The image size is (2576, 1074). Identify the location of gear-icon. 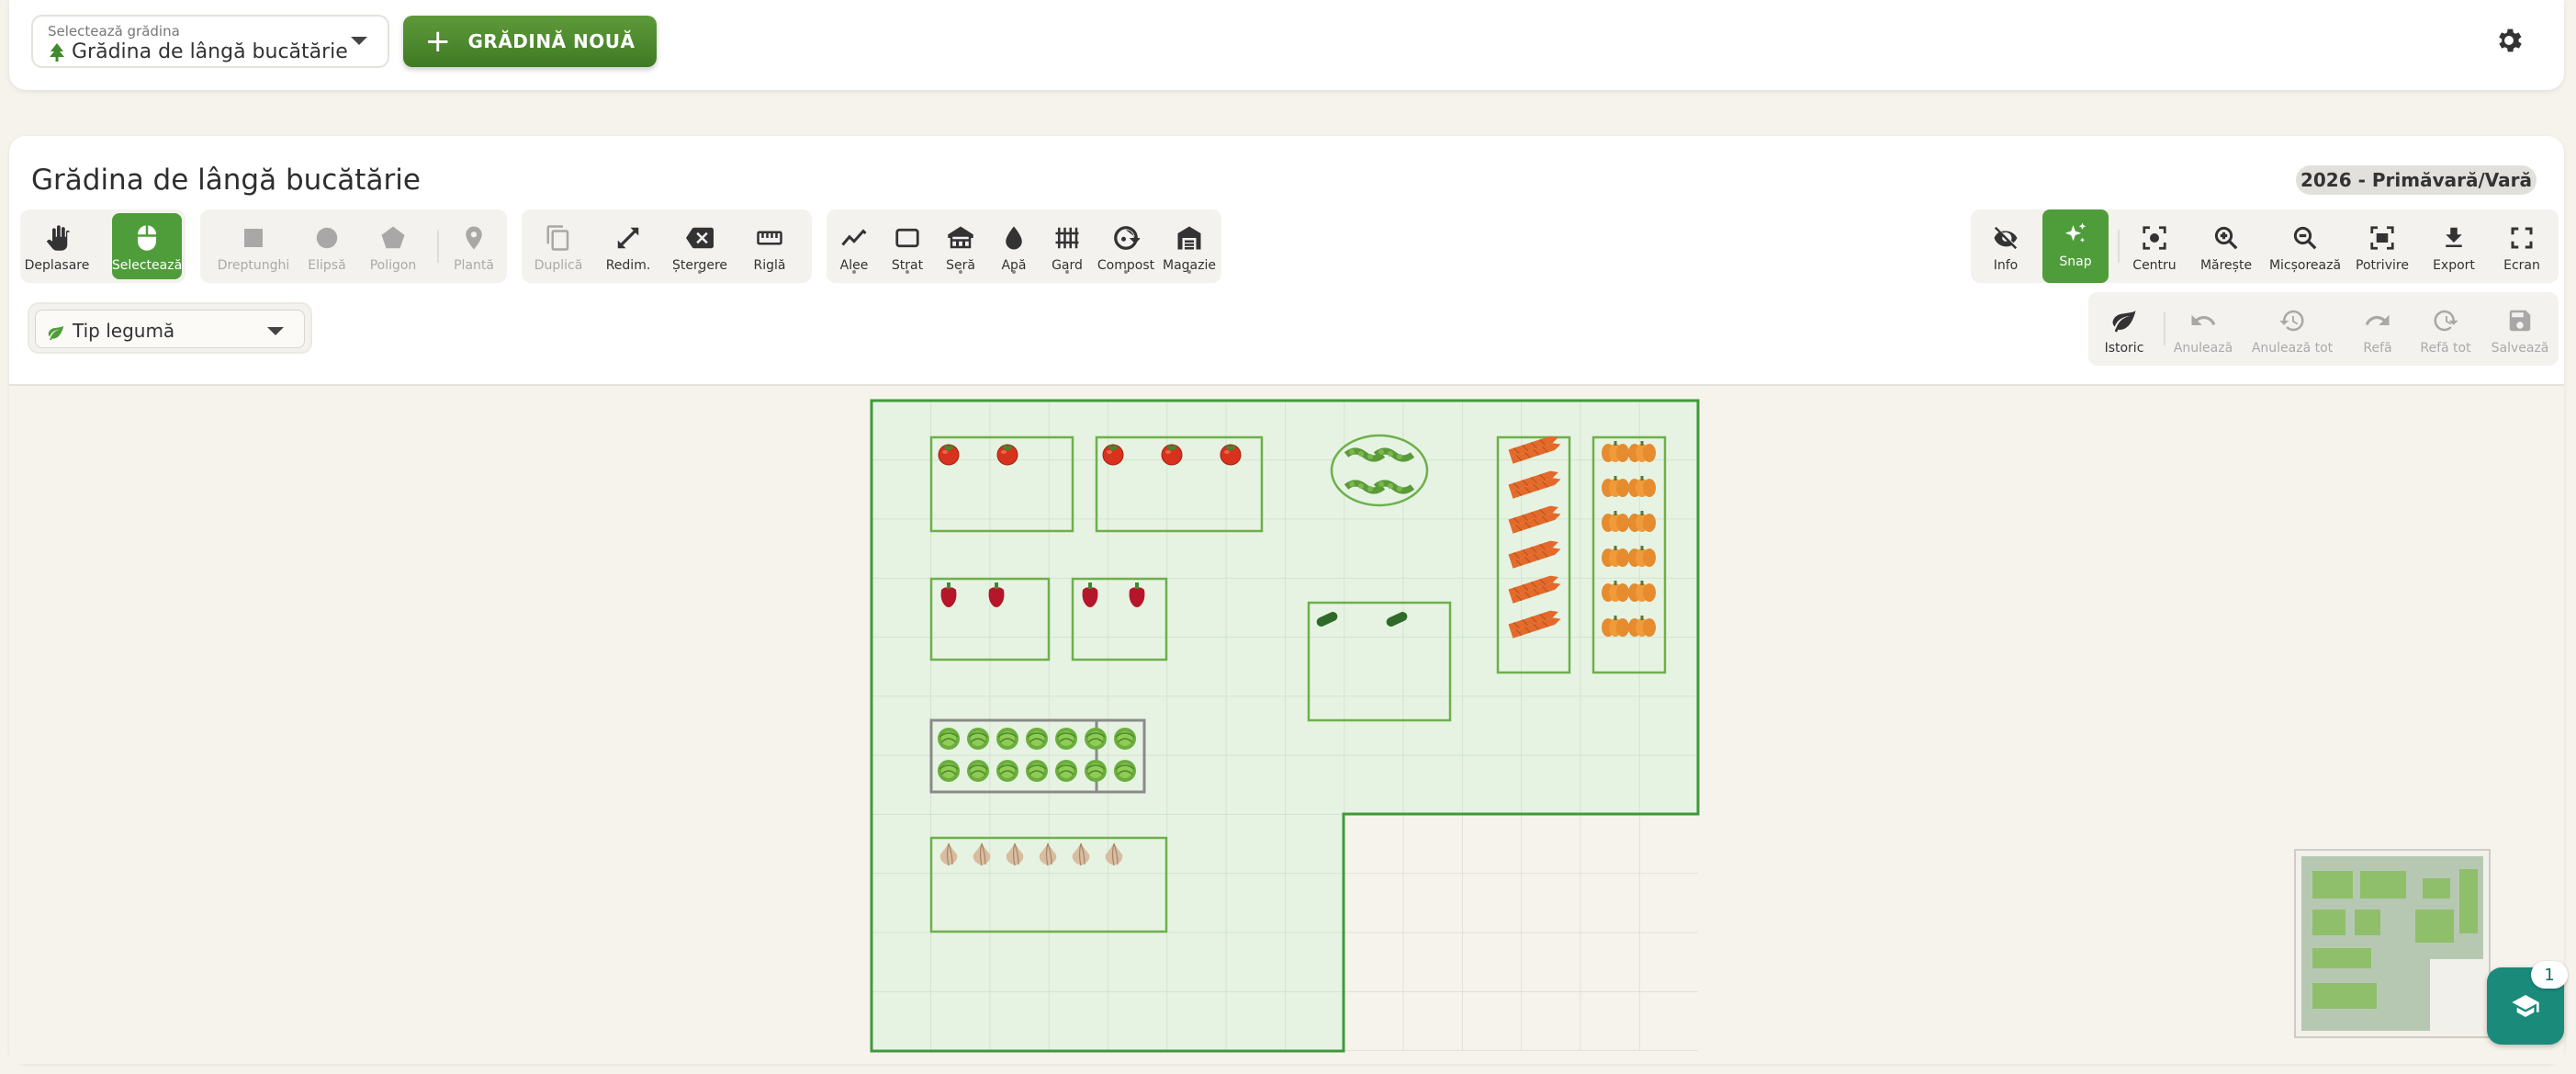
(2509, 41).